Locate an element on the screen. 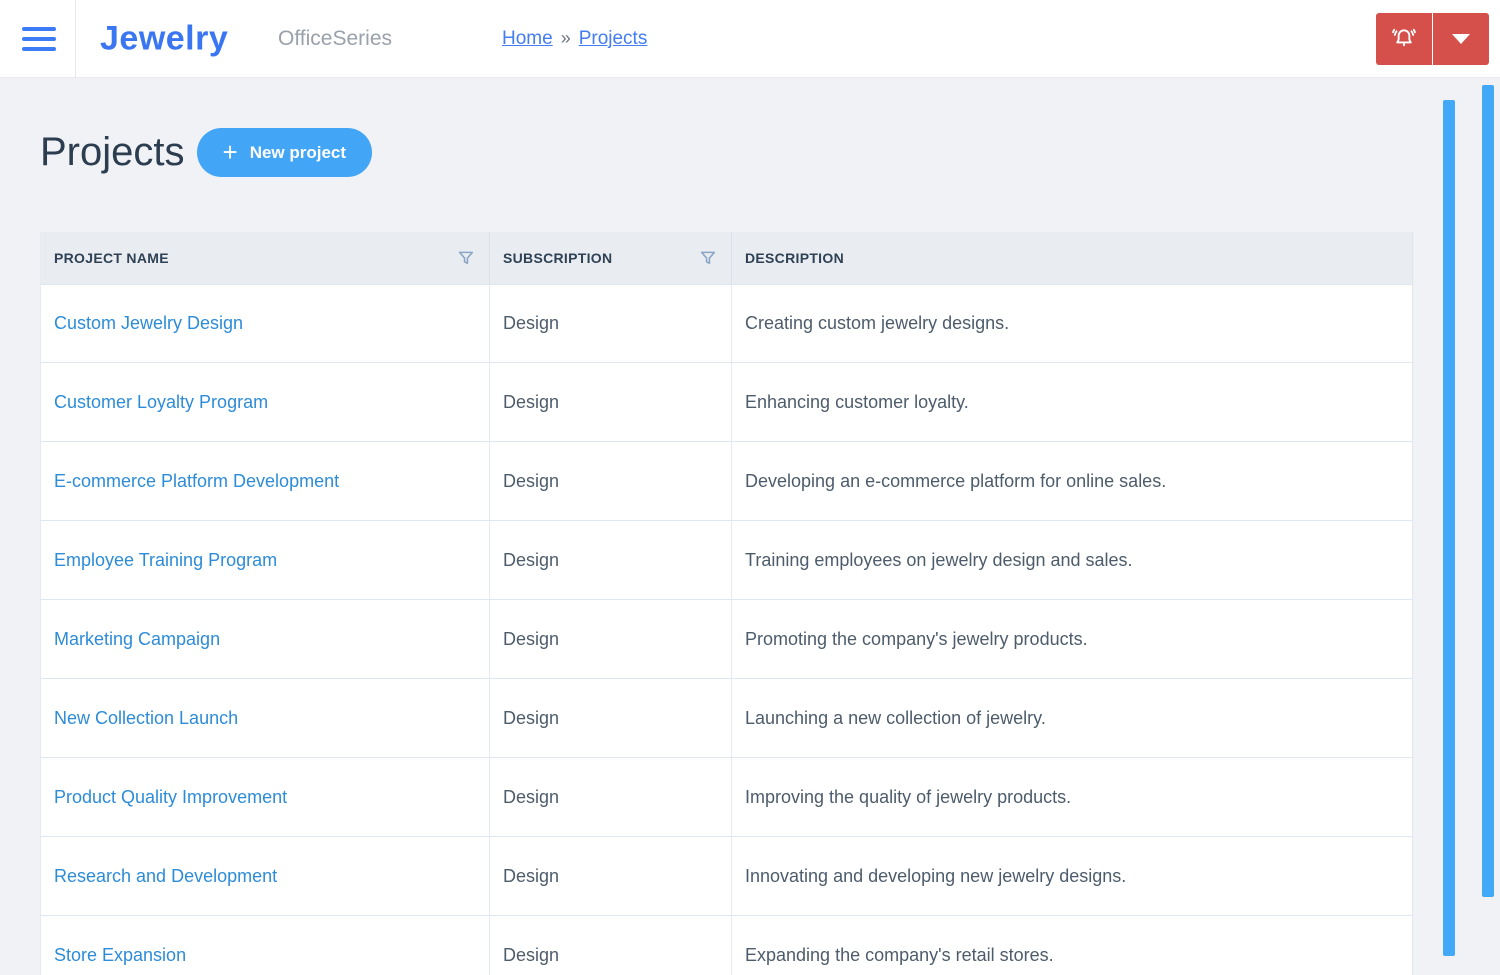 Image resolution: width=1500 pixels, height=975 pixels. description-cell: Enhancing customer loyalty. is located at coordinates (1073, 402).